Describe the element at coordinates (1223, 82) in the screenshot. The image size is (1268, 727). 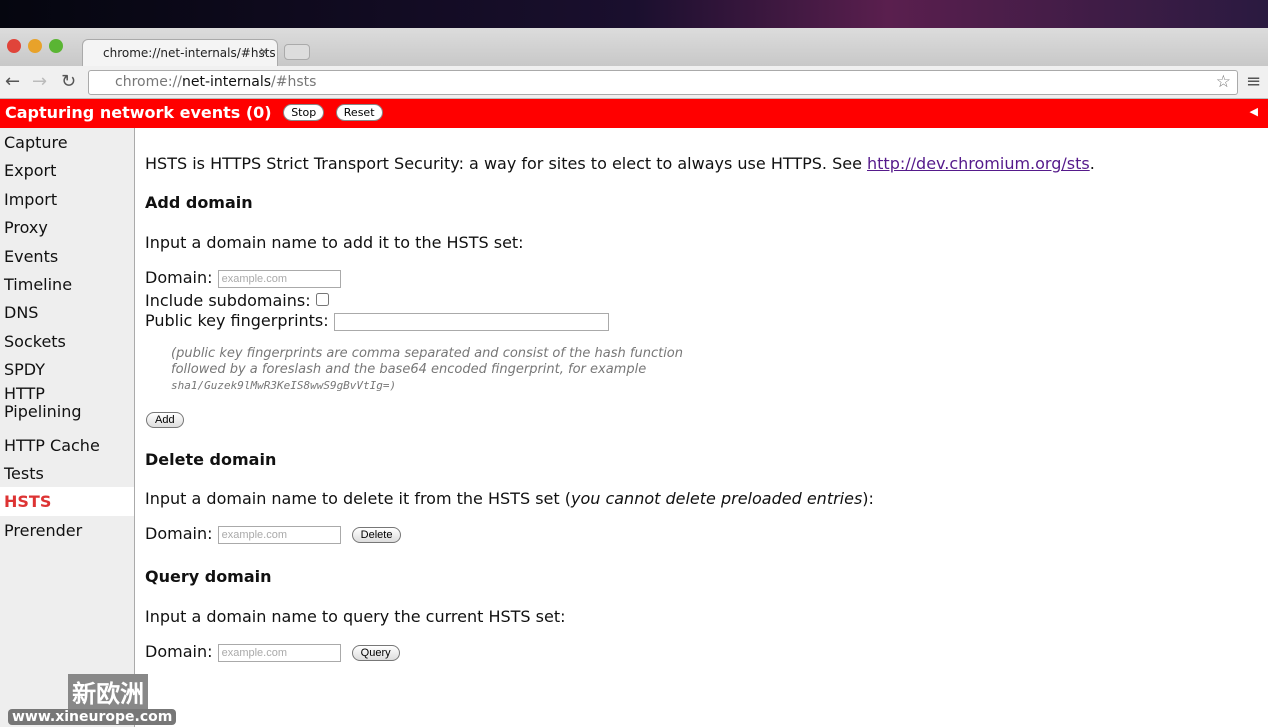
I see `star-icon: ☆` at that location.